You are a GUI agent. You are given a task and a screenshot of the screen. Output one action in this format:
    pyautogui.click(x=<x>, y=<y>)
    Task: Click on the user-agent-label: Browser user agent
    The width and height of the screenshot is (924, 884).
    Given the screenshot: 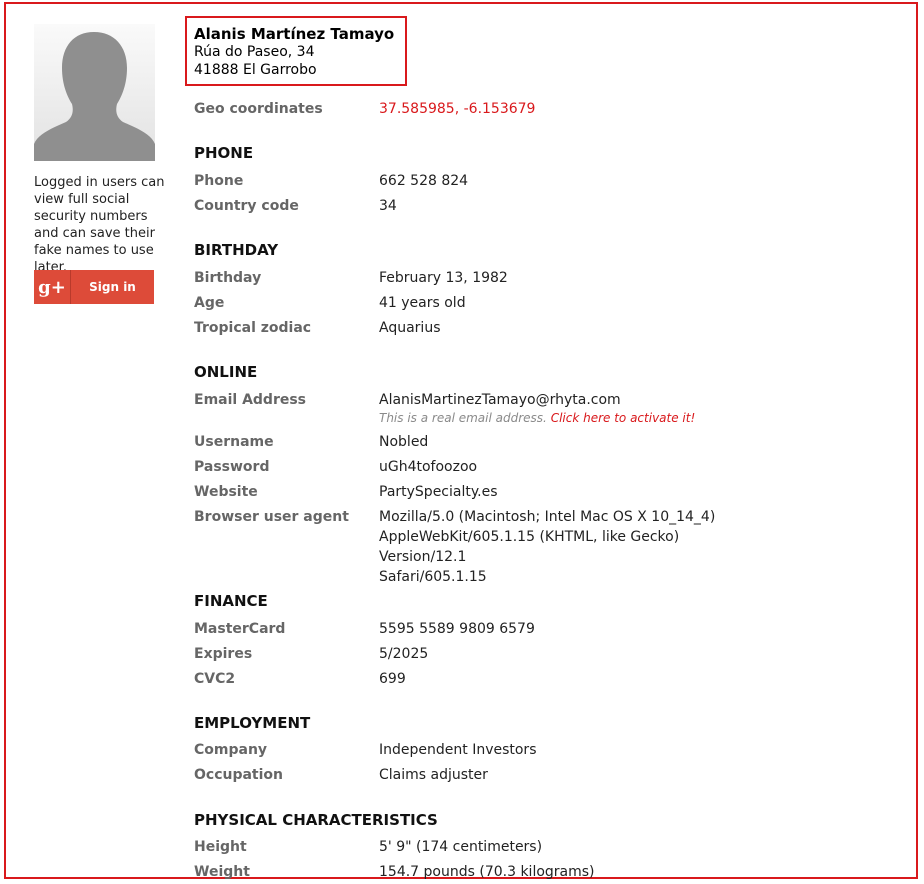 What is the action you would take?
    pyautogui.click(x=271, y=517)
    